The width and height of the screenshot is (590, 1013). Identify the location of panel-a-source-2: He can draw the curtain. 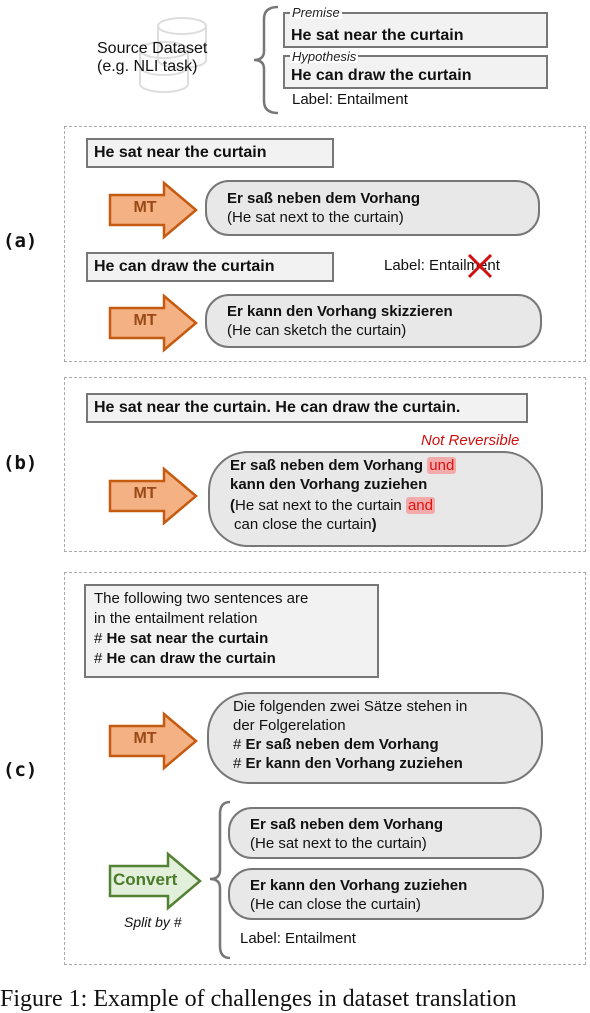
(210, 267).